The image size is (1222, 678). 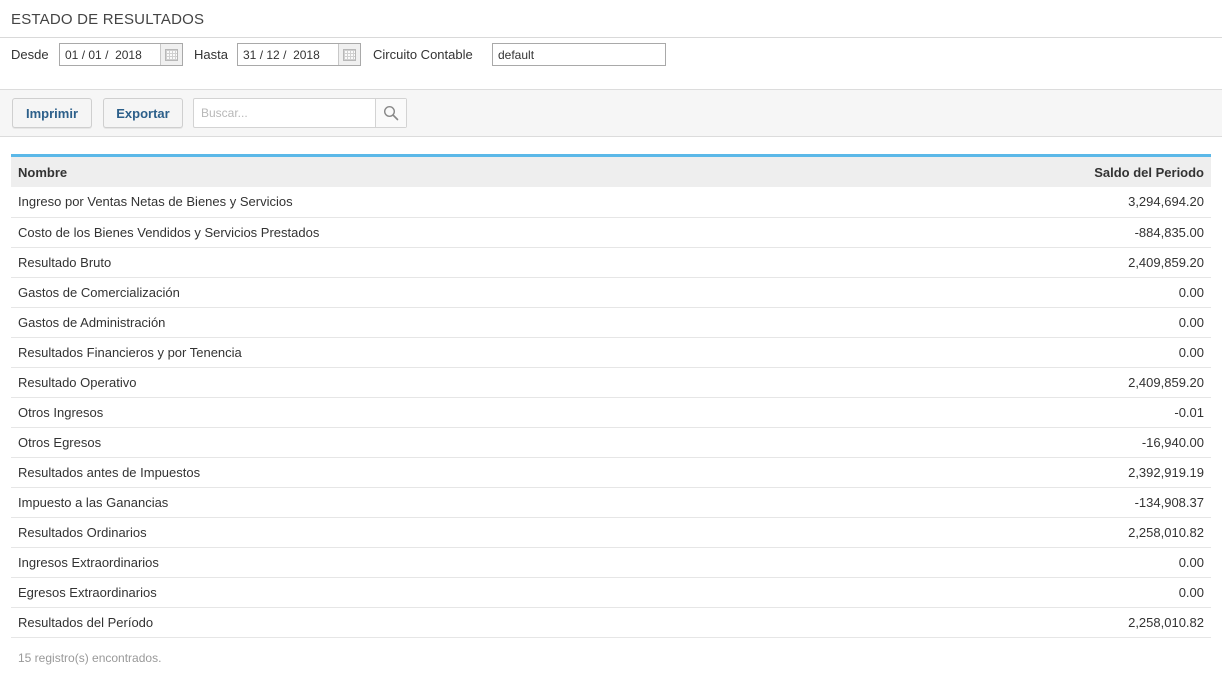 I want to click on search-icon, so click(x=390, y=113).